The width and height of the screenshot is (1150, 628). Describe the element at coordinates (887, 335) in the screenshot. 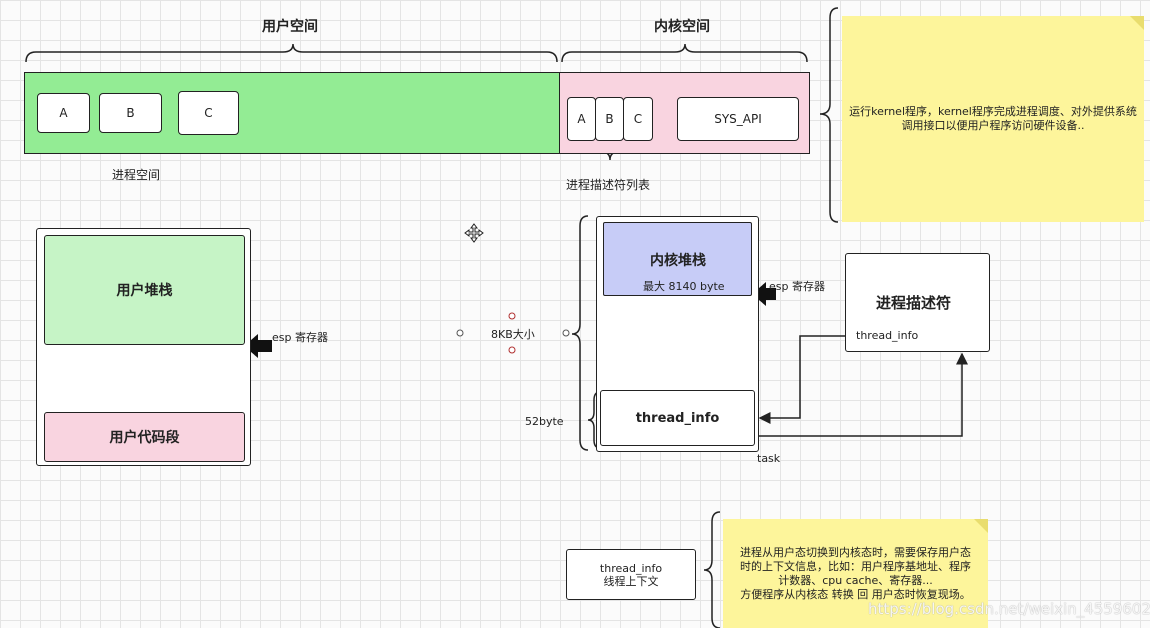

I see `process-descriptor-field: thread_info` at that location.